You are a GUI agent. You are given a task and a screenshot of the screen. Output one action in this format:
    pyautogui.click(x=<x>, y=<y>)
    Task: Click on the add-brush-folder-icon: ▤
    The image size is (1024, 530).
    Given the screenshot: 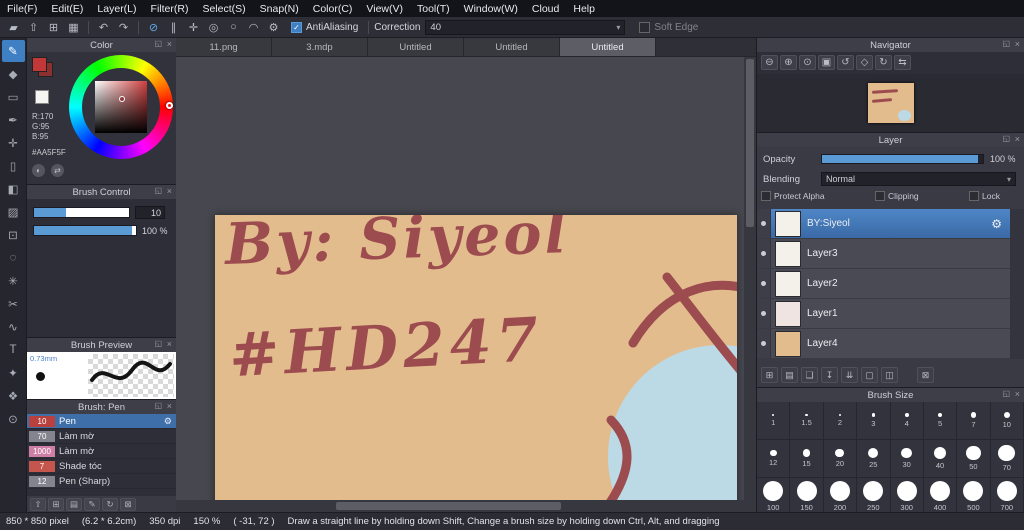 What is the action you would take?
    pyautogui.click(x=74, y=504)
    